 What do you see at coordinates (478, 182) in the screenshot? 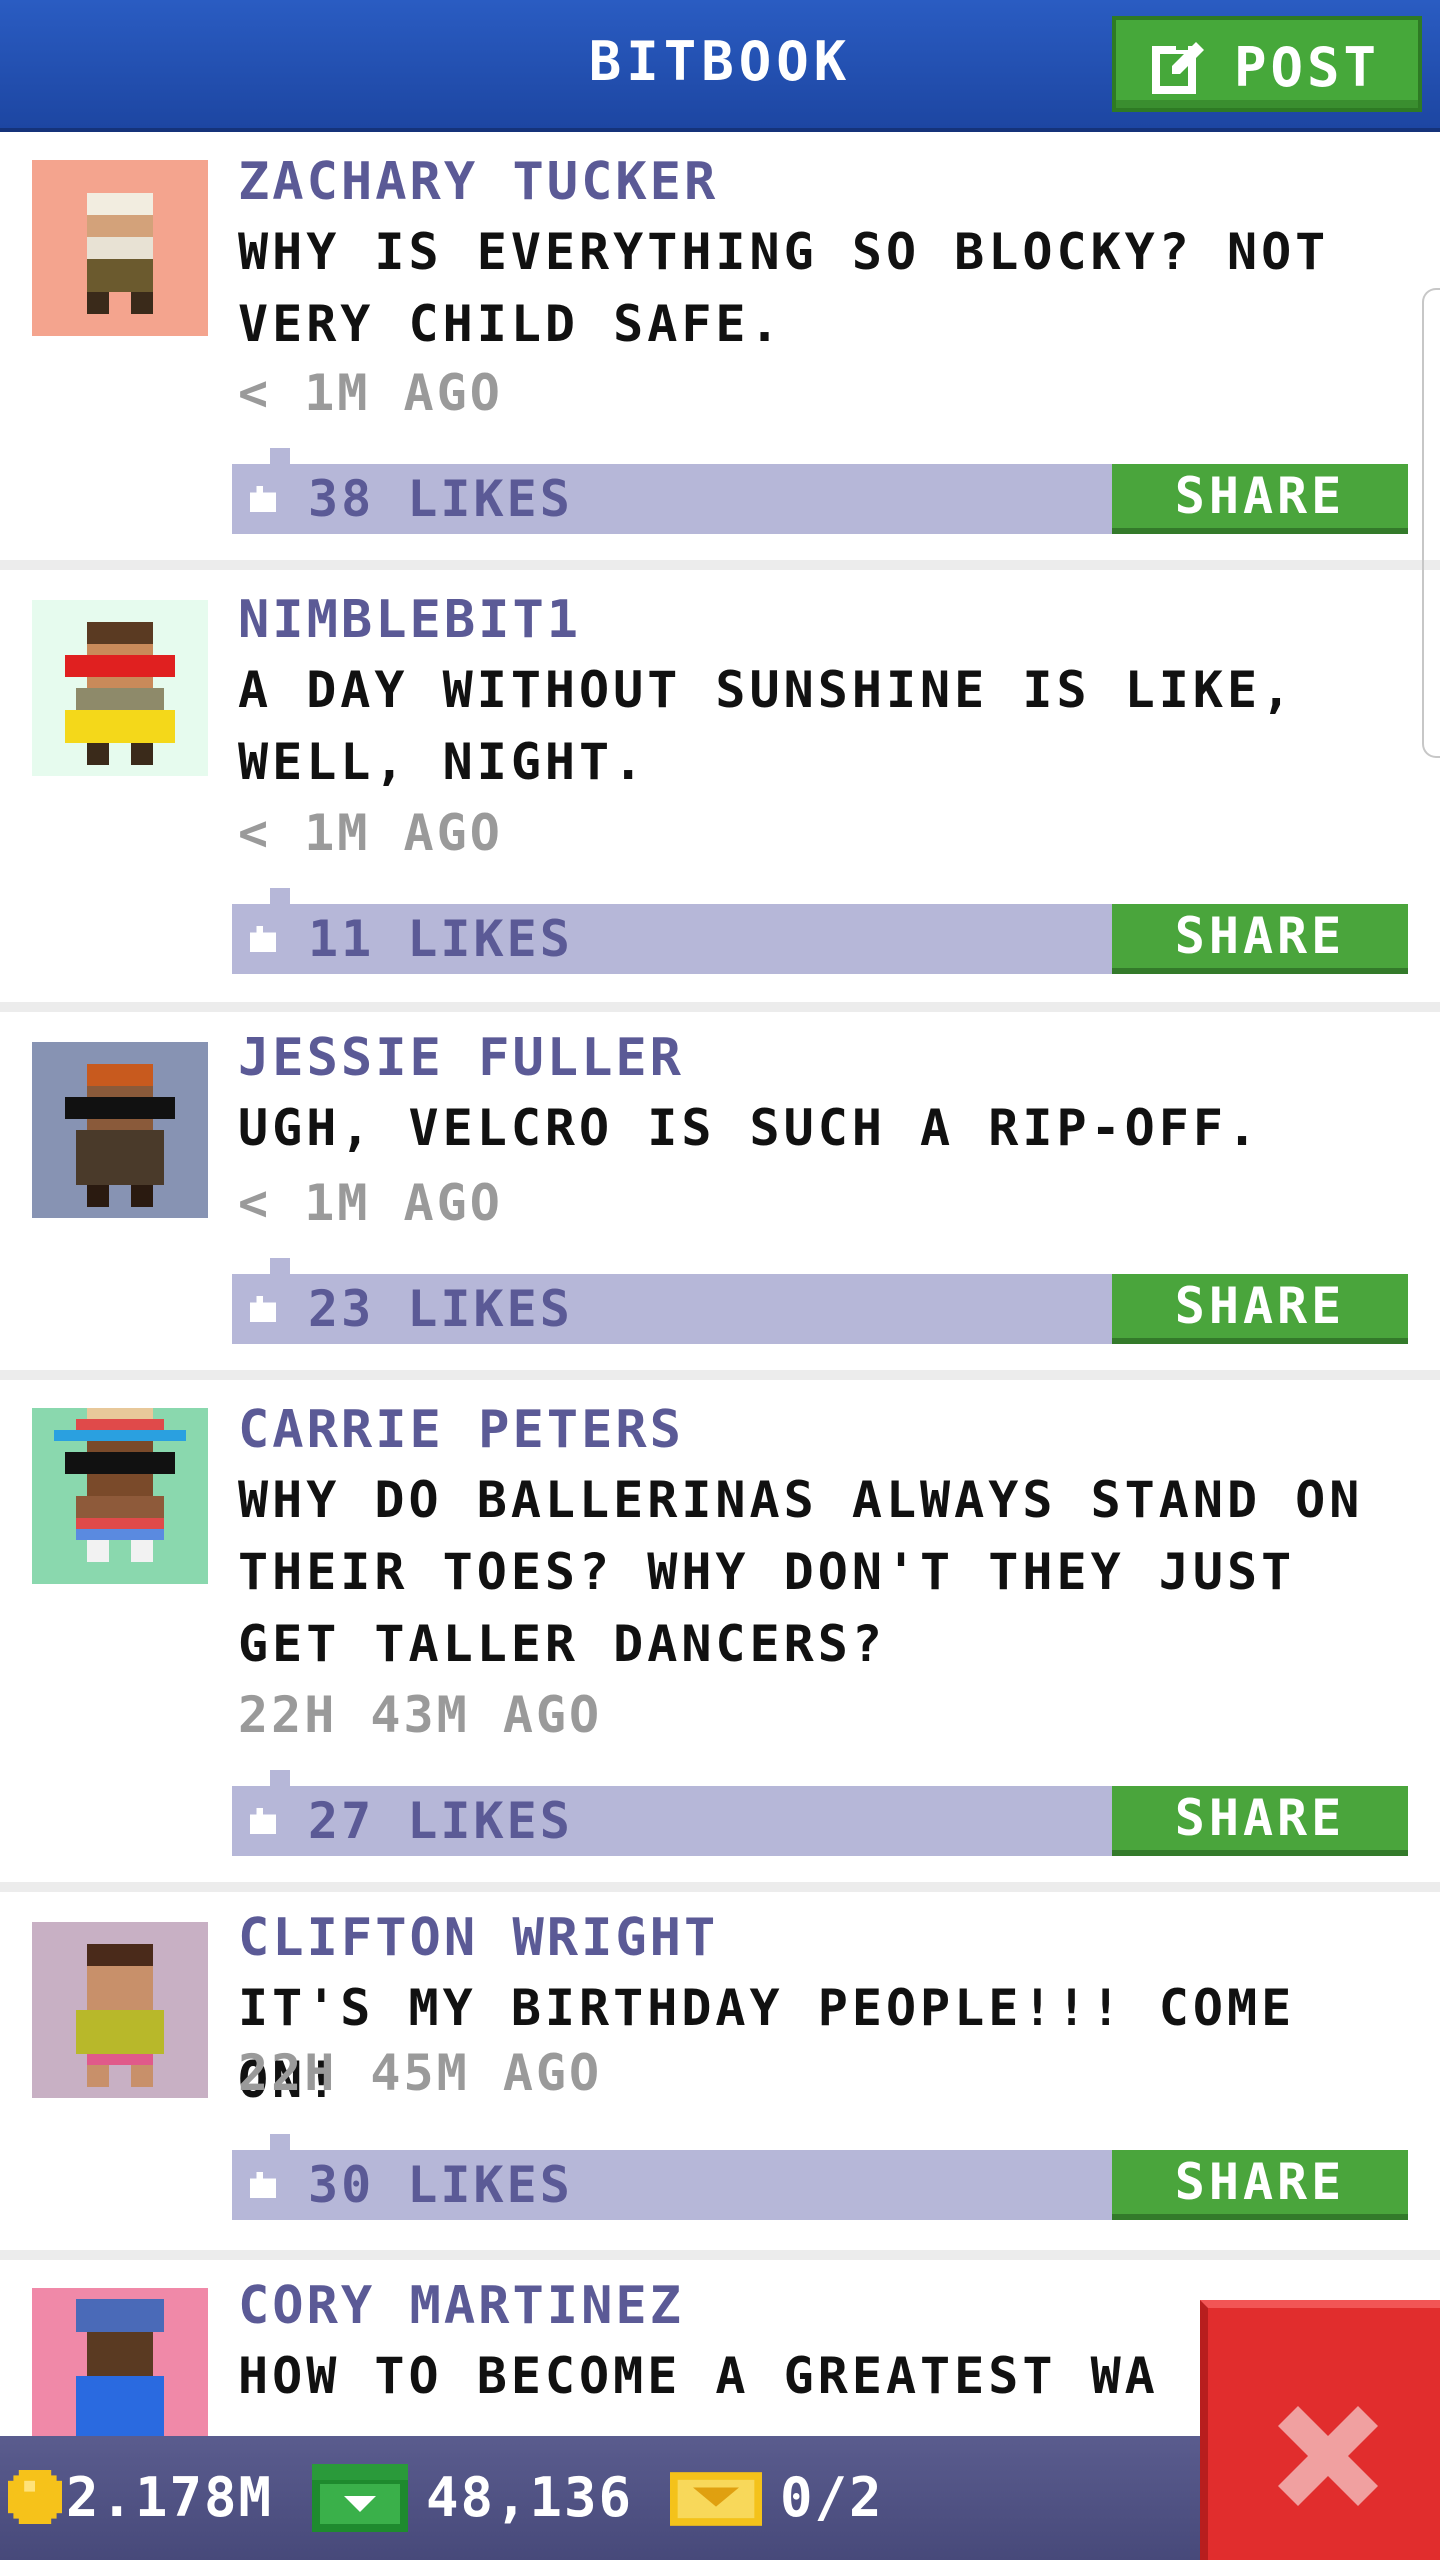
I see `post-author: ZACHARY TUCKER` at bounding box center [478, 182].